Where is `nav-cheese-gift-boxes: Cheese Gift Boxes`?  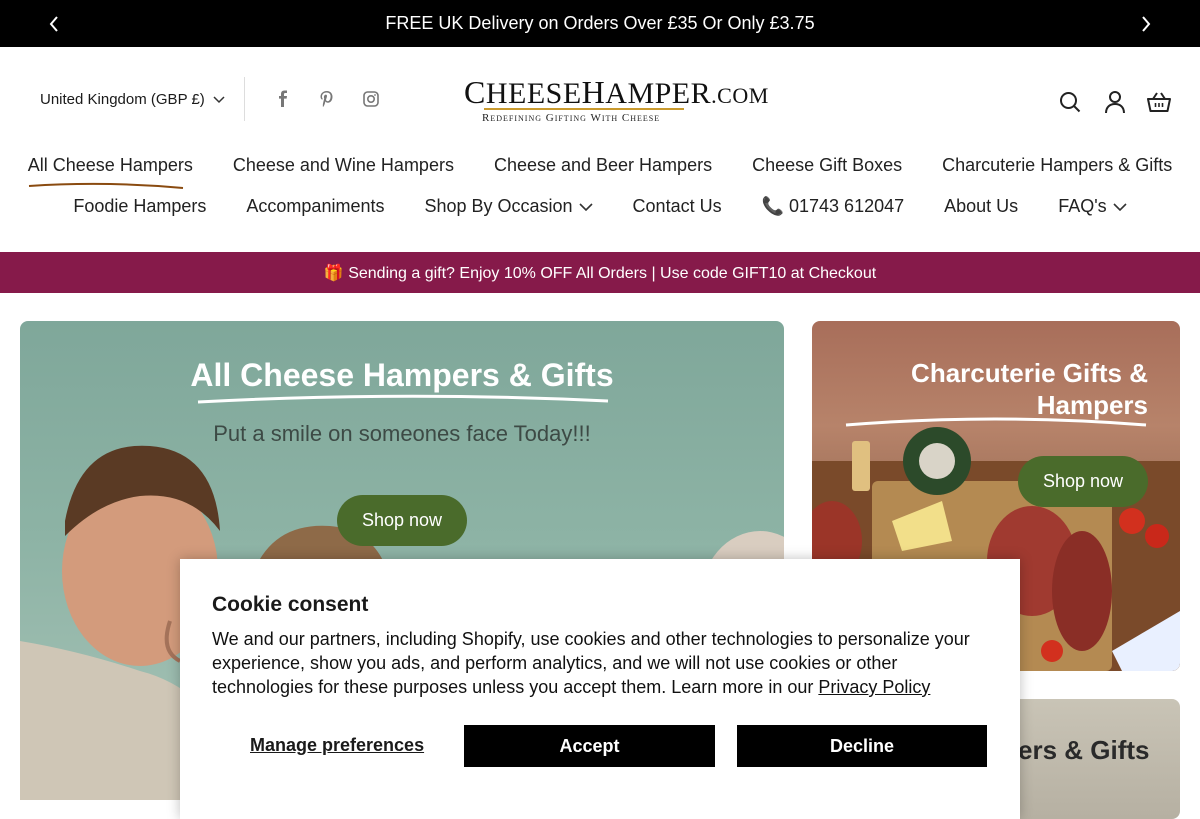
nav-cheese-gift-boxes: Cheese Gift Boxes is located at coordinates (827, 165).